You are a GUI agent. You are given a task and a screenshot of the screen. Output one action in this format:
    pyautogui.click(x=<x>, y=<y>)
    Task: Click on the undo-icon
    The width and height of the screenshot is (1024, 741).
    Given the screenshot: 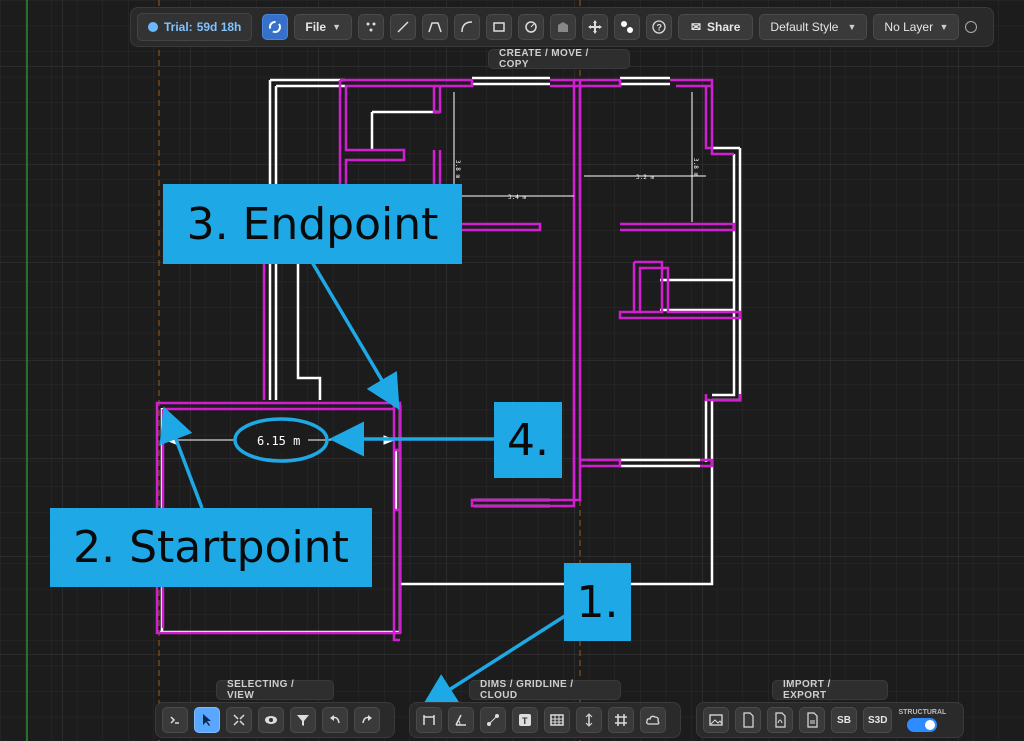 What is the action you would take?
    pyautogui.click(x=335, y=719)
    